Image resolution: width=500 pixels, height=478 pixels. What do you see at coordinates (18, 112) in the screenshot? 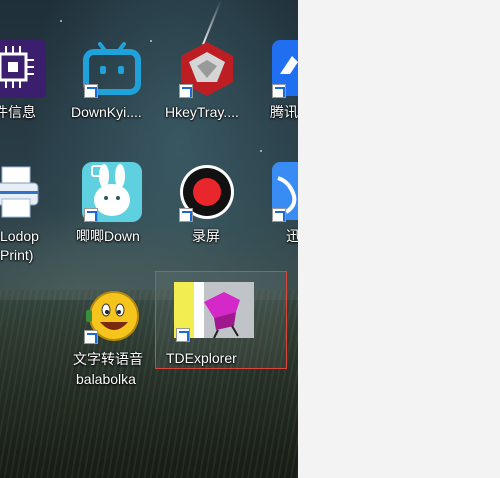
I see `icon-label: 件信息` at bounding box center [18, 112].